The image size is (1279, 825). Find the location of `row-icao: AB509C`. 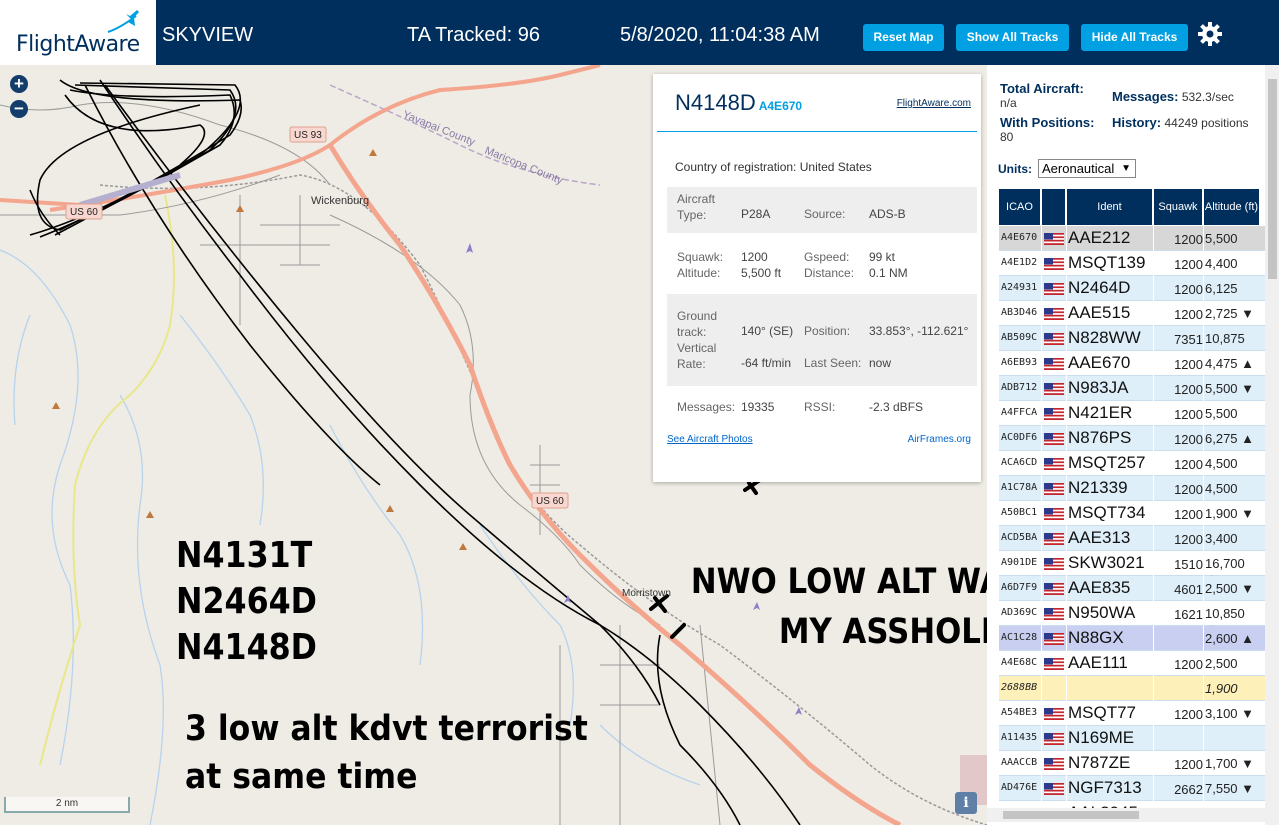

row-icao: AB509C is located at coordinates (1019, 337).